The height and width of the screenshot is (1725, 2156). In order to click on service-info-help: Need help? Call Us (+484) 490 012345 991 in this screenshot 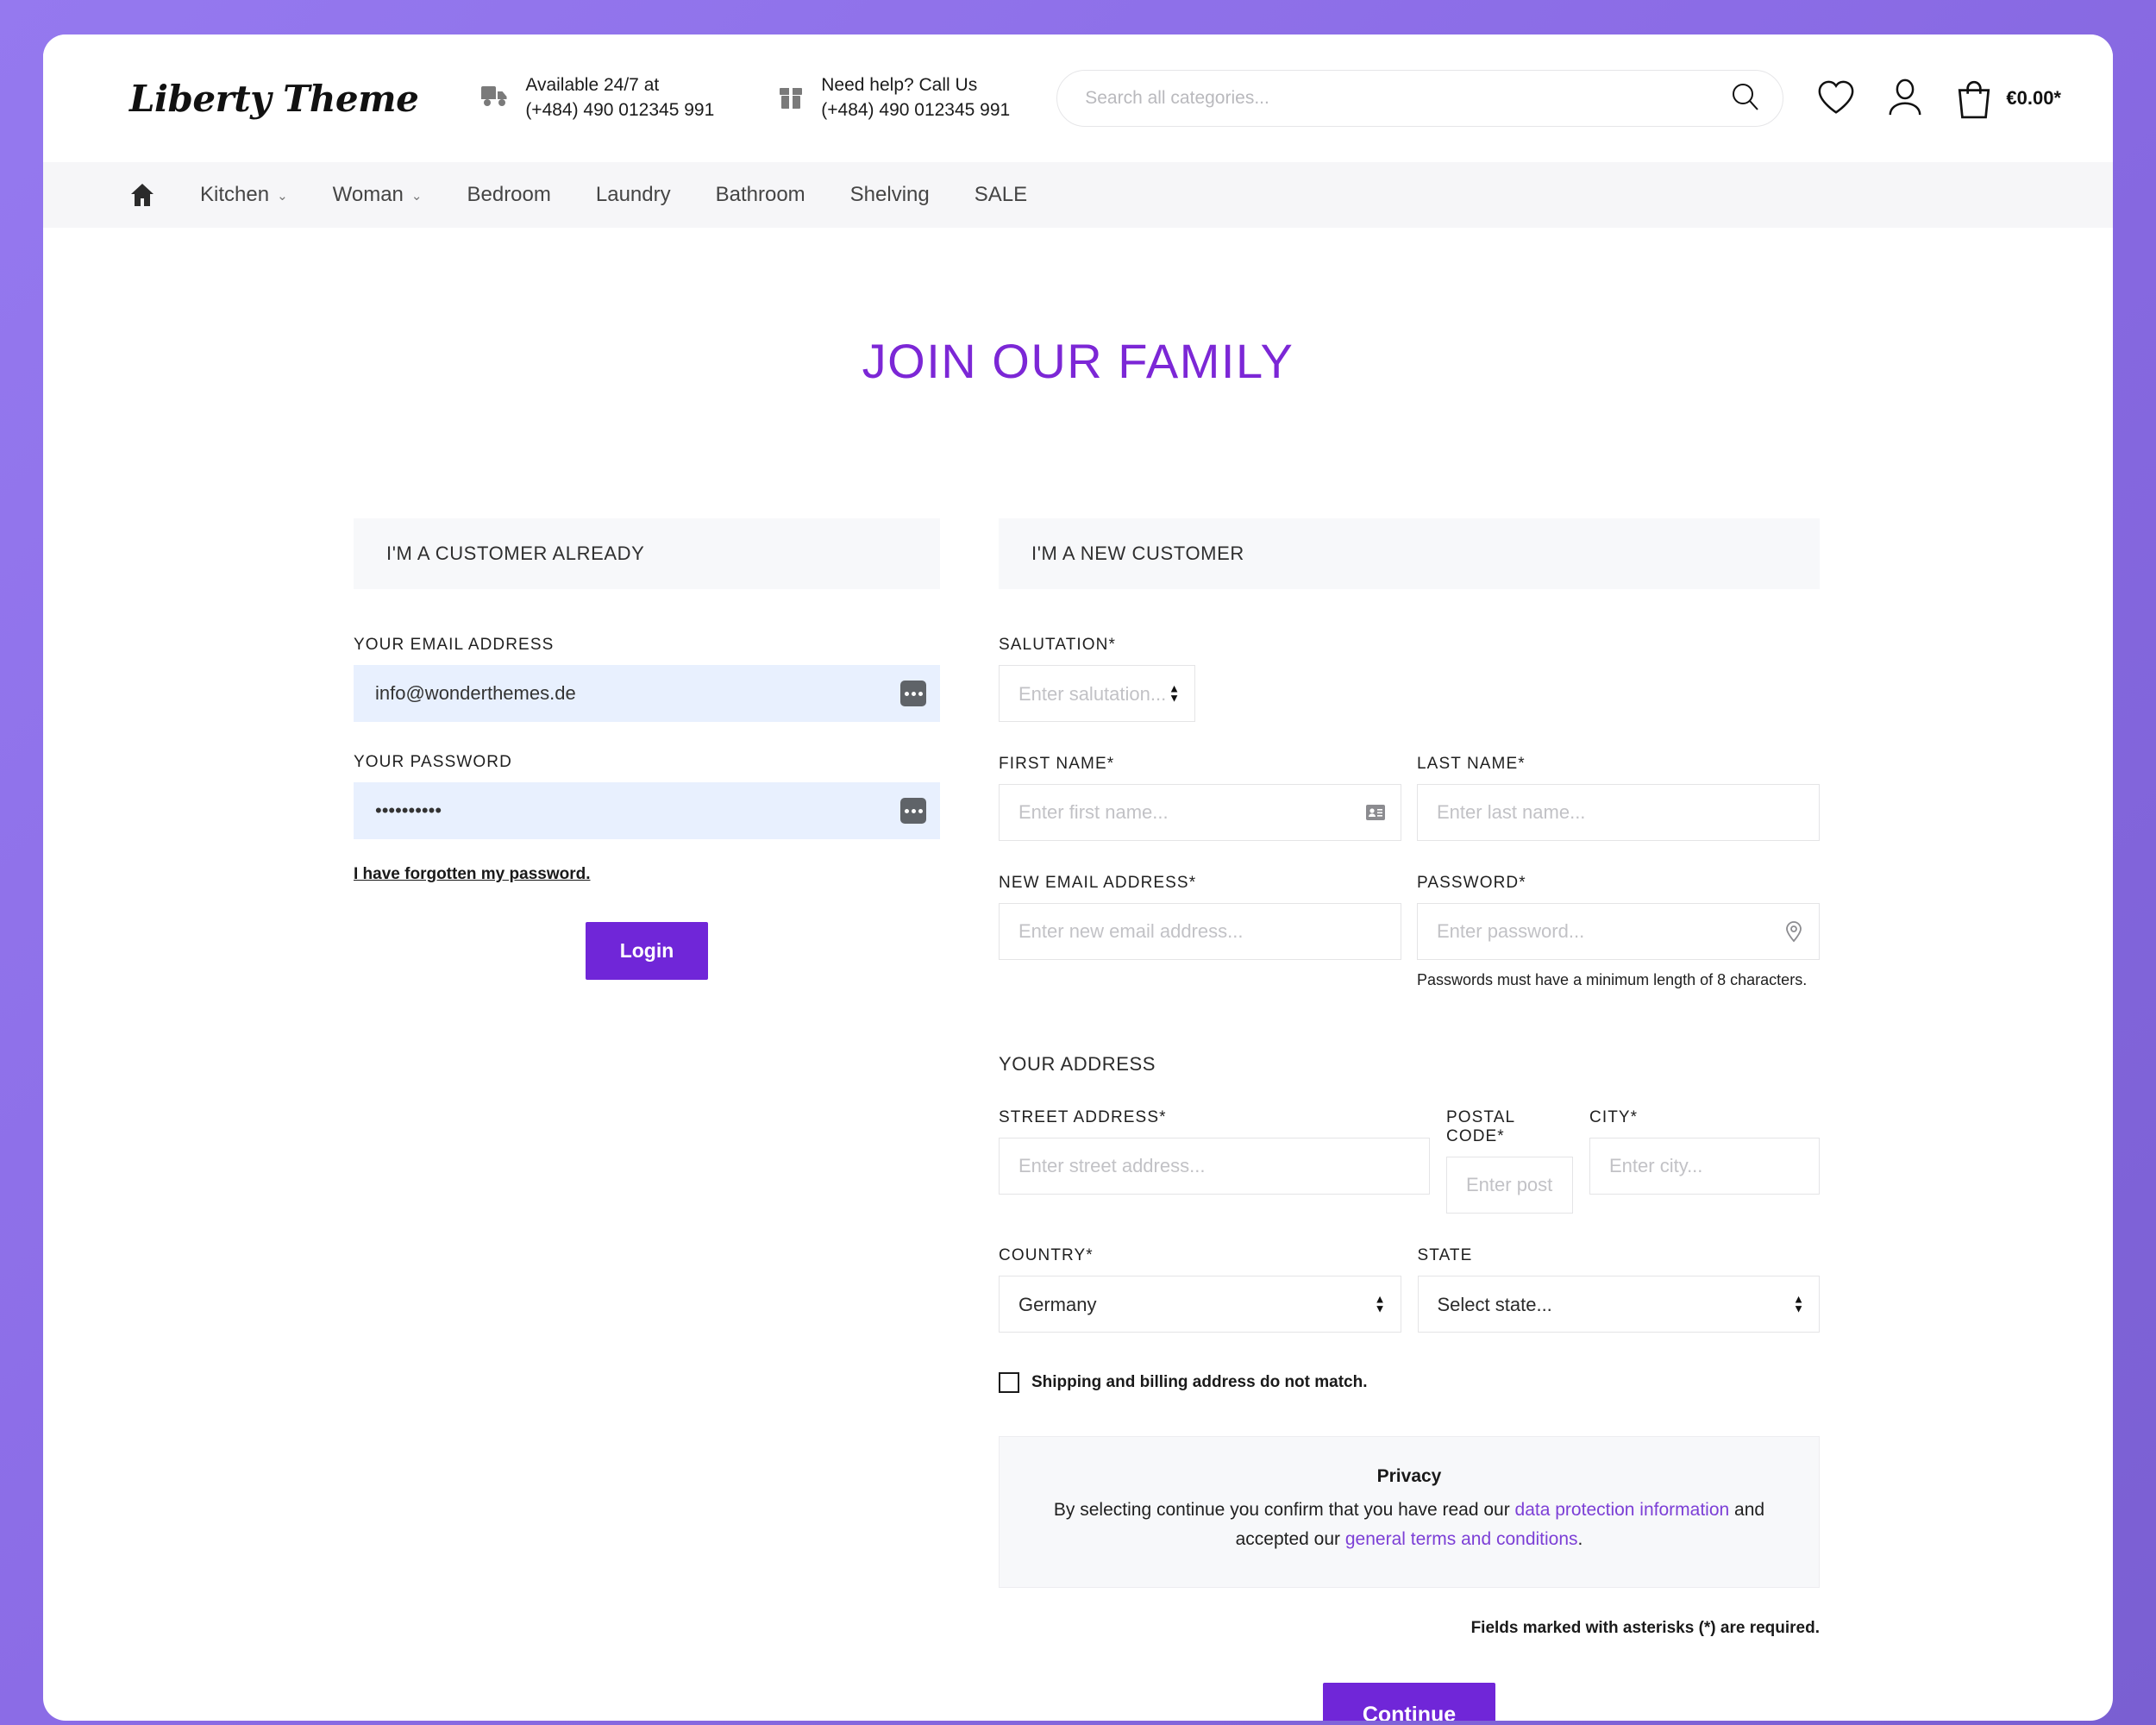, I will do `click(893, 97)`.